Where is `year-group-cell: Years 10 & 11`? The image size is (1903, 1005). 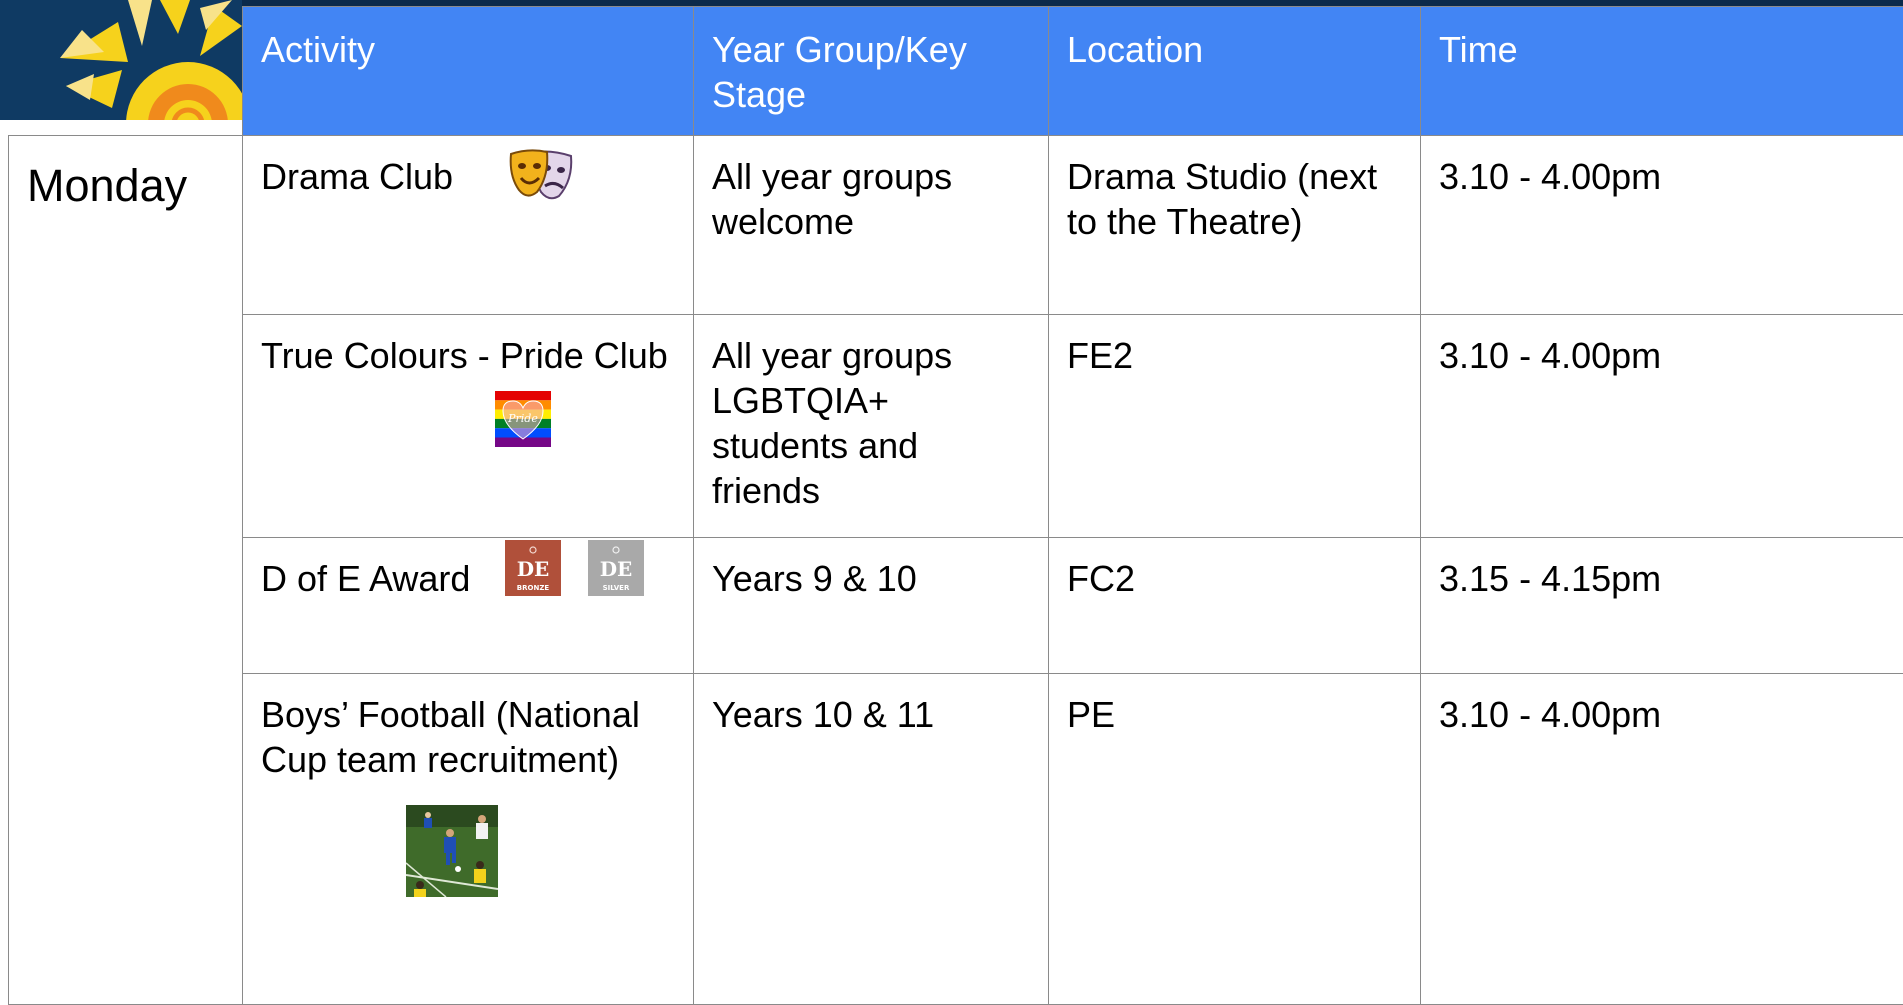 year-group-cell: Years 10 & 11 is located at coordinates (871, 839).